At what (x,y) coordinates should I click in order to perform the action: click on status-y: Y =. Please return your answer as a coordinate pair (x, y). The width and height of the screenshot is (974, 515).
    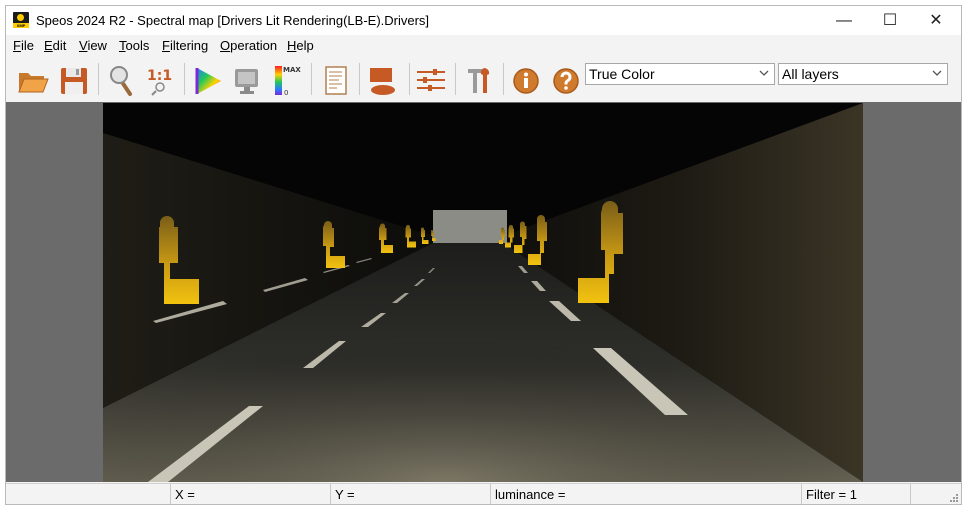
    Looking at the image, I should click on (410, 494).